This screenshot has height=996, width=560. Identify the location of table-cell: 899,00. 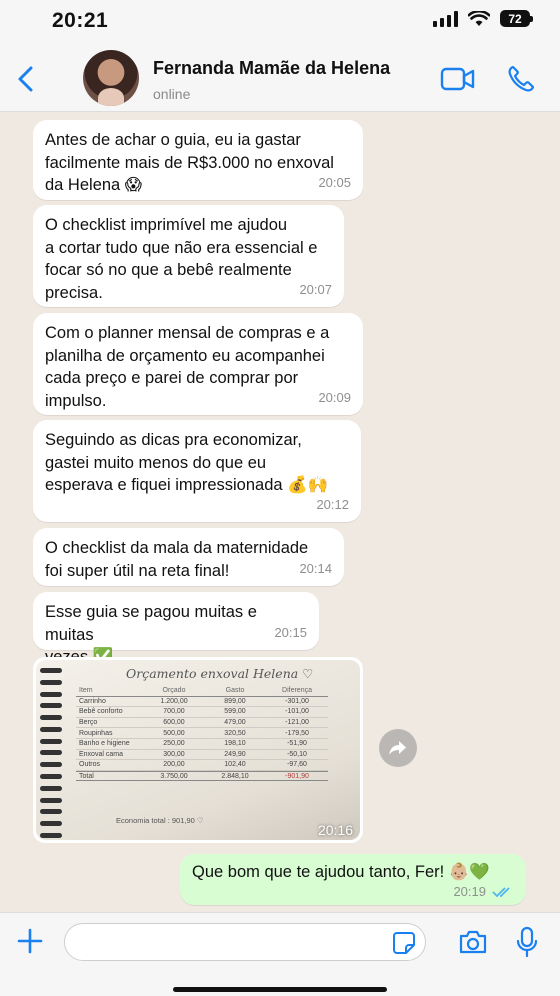
(235, 701).